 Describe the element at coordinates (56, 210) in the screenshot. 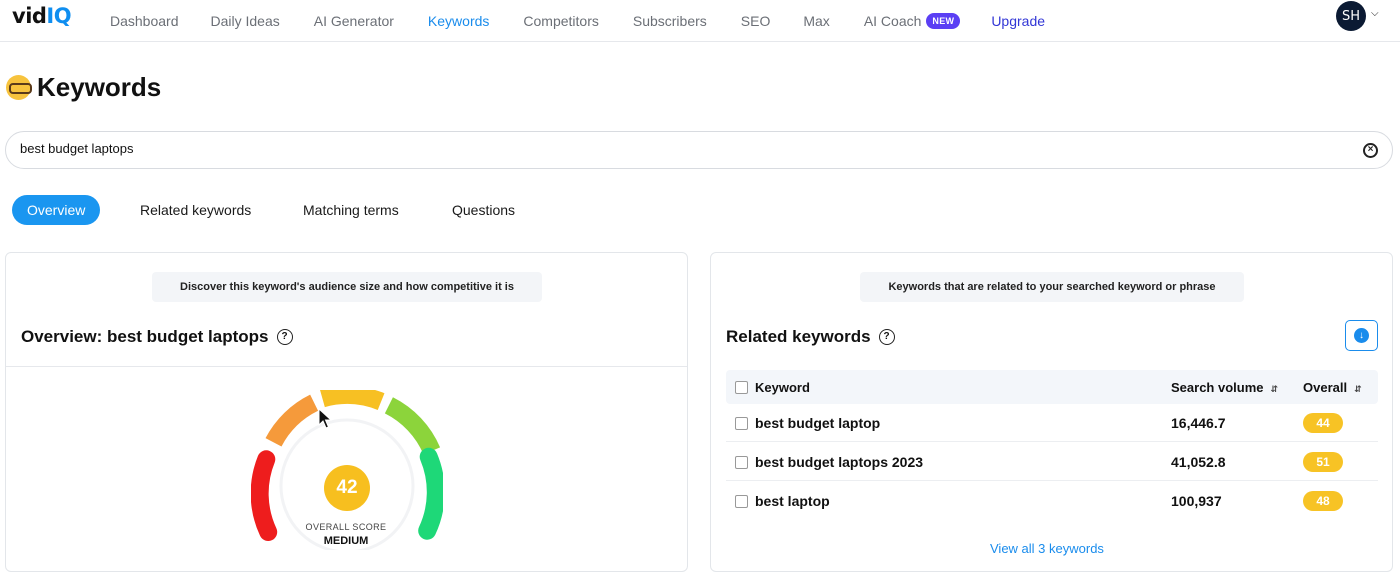

I see `tab-overview: Overview` at that location.